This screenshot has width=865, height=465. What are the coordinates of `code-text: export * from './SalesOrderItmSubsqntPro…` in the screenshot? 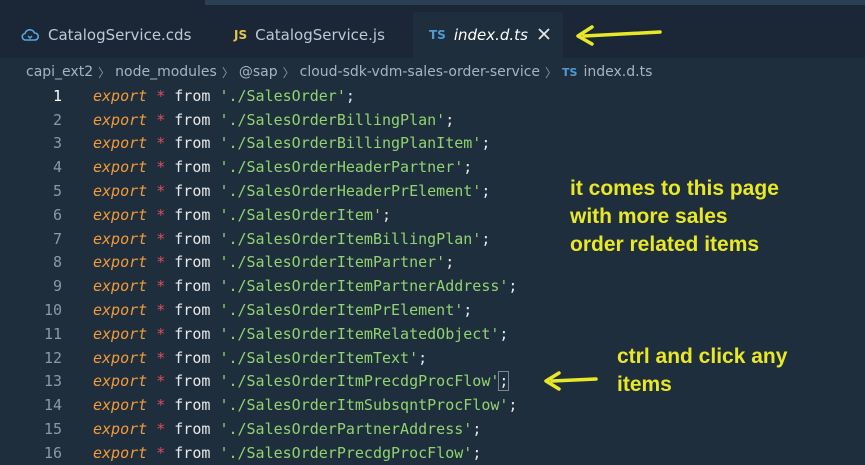 It's located at (305, 405).